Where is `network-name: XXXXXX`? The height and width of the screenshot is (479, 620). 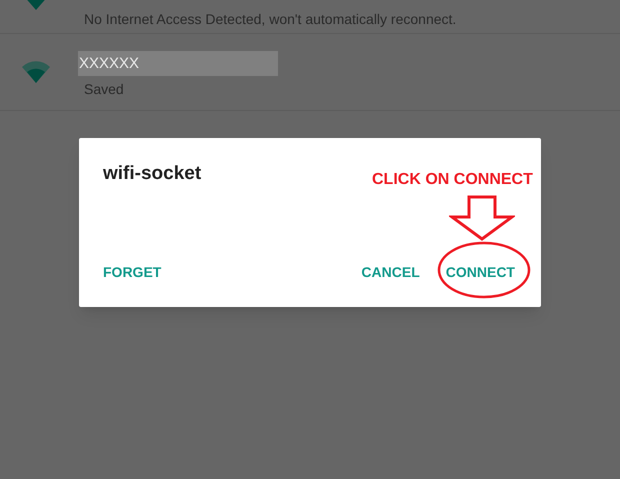
network-name: XXXXXX is located at coordinates (178, 63).